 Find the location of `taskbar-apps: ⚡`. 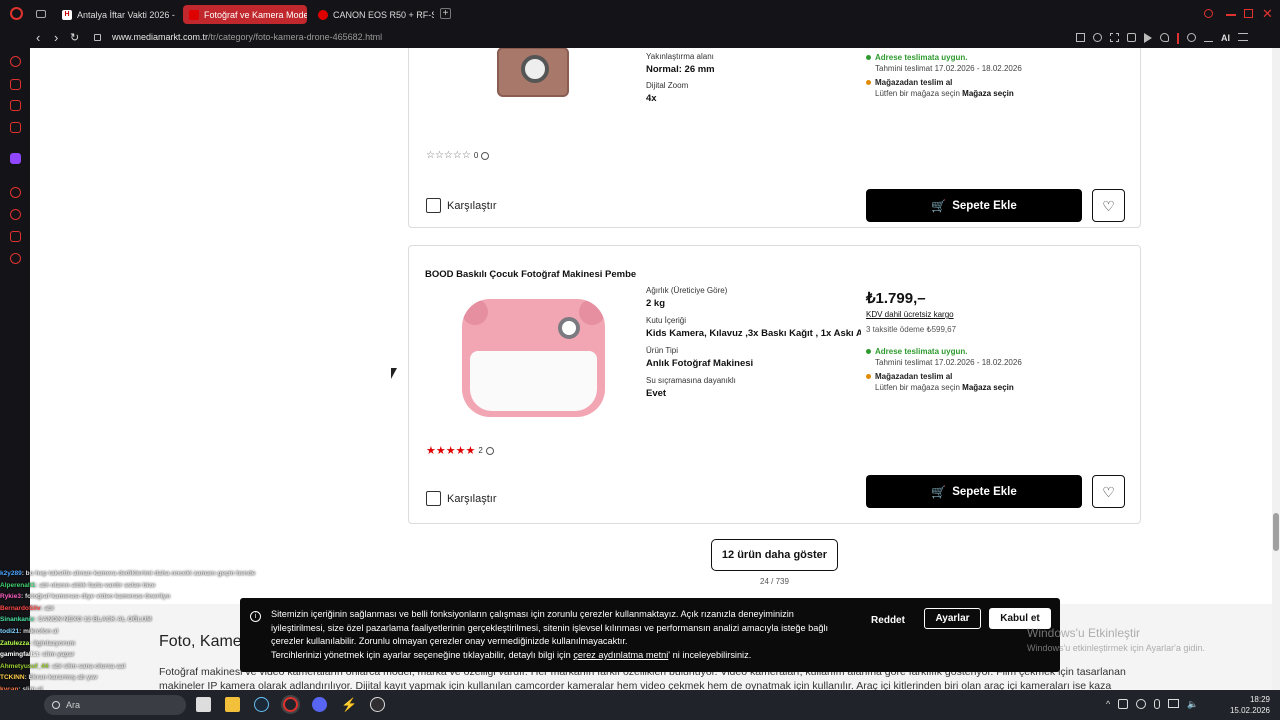

taskbar-apps: ⚡ is located at coordinates (290, 704).